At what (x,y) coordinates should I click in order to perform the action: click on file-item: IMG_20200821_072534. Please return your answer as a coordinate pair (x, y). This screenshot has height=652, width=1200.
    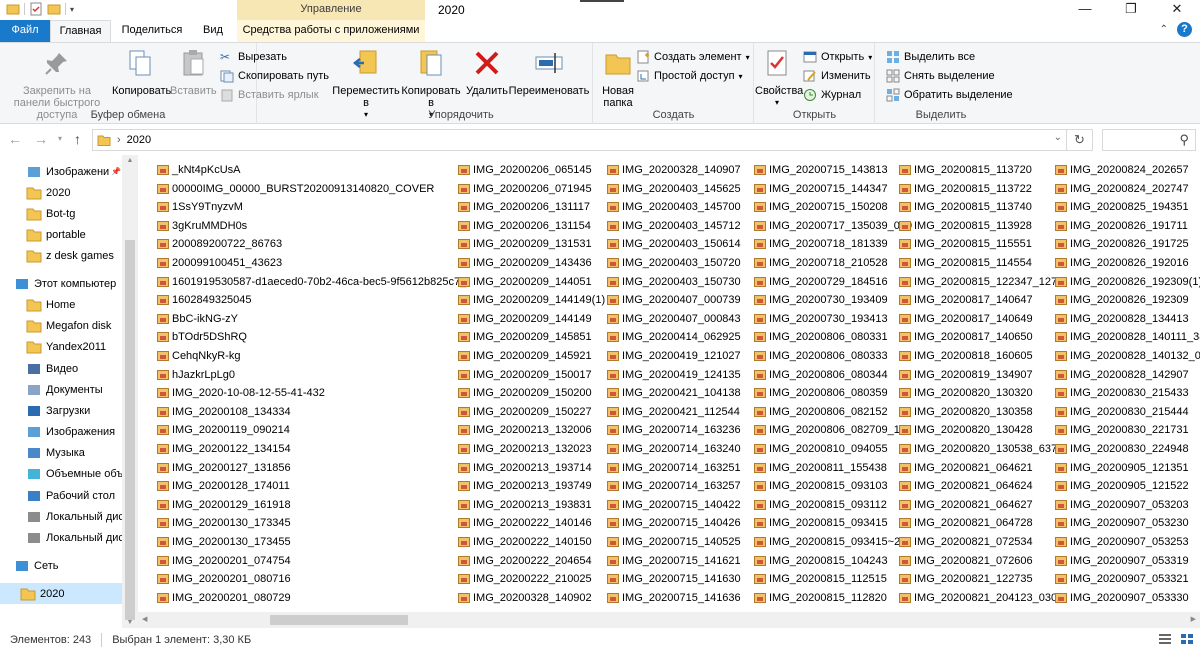
    Looking at the image, I should click on (966, 541).